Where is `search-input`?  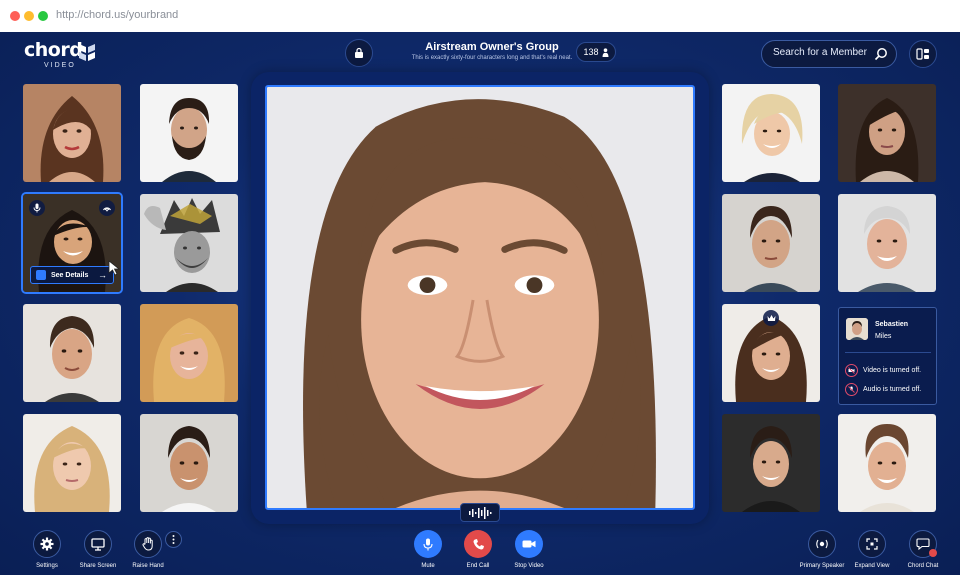 search-input is located at coordinates (823, 52).